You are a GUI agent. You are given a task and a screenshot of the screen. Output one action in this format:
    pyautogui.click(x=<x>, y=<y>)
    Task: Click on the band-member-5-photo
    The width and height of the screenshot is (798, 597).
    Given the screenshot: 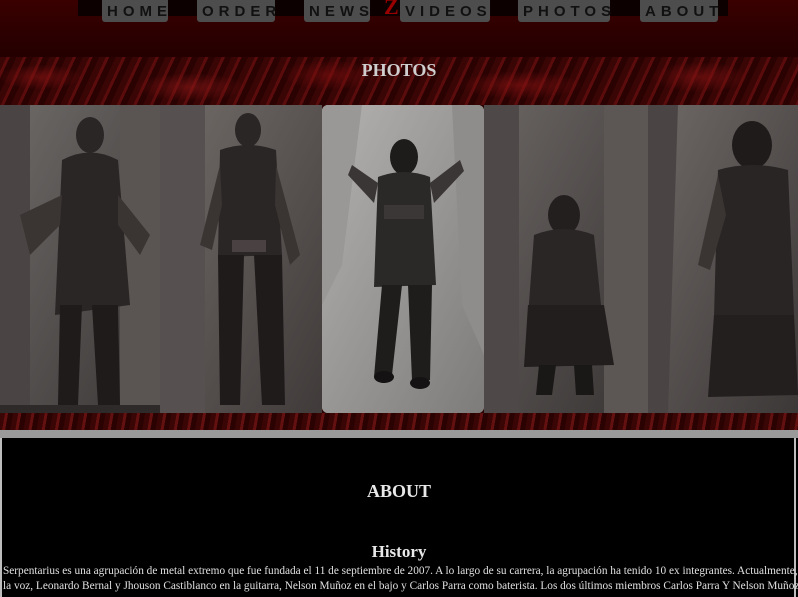 What is the action you would take?
    pyautogui.click(x=723, y=259)
    